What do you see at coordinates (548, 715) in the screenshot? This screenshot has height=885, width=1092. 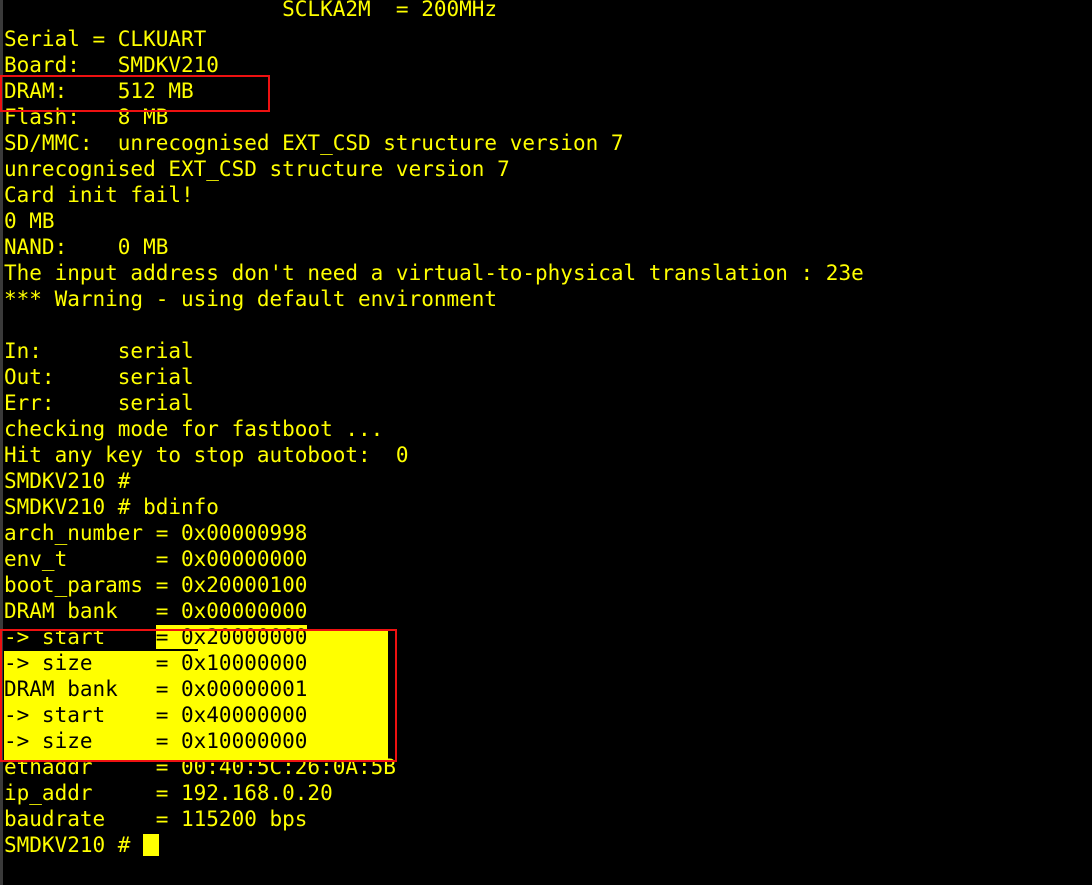 I see `terminal-line-bank1-start: -> start = 0x40000000` at bounding box center [548, 715].